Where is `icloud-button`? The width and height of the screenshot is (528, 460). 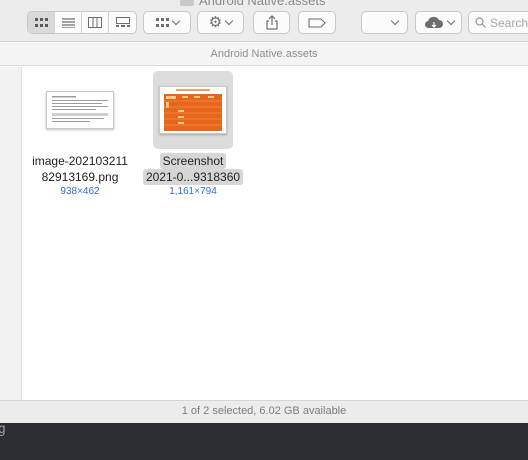 icloud-button is located at coordinates (438, 22).